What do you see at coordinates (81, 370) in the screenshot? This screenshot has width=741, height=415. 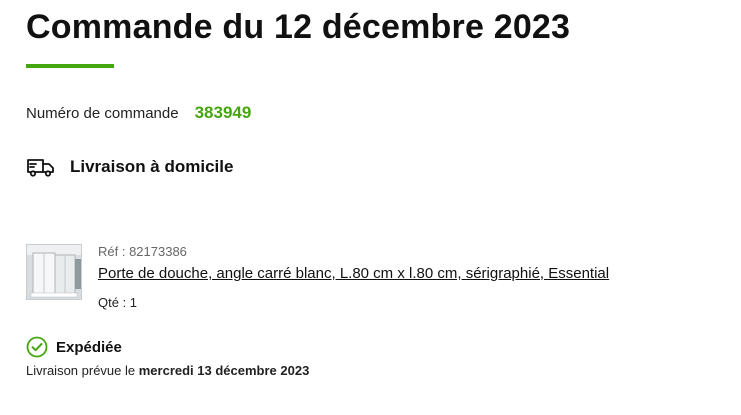 I see `delivery-estimate-prefix: Livraison prévue le` at bounding box center [81, 370].